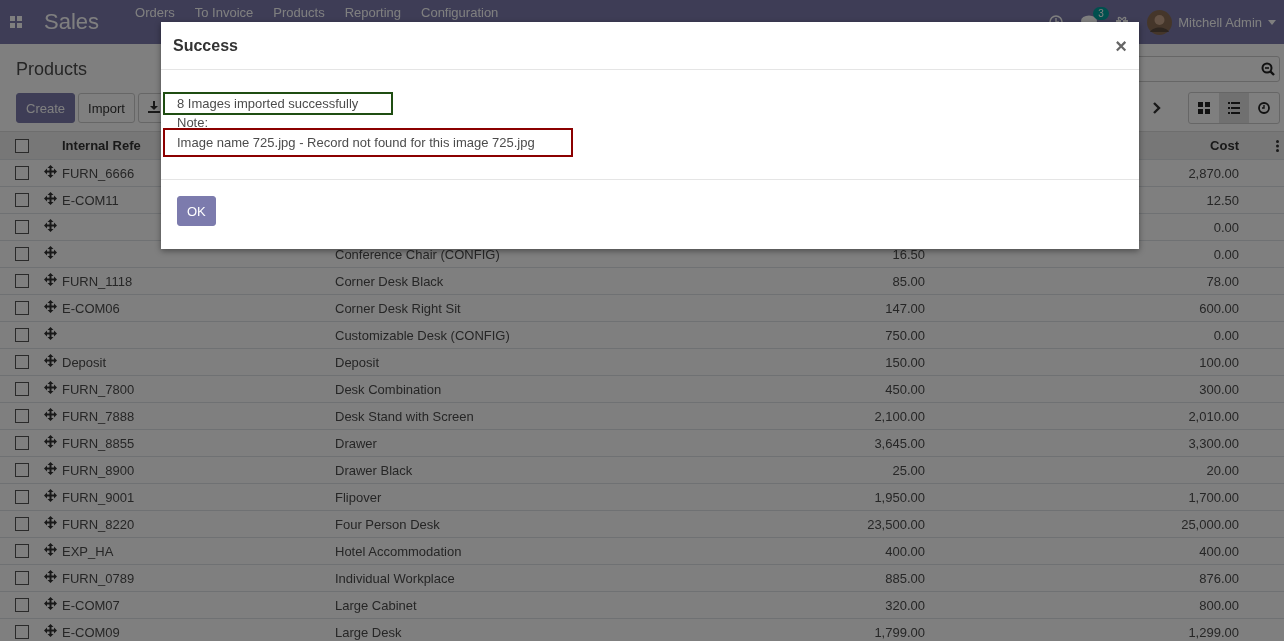 This screenshot has width=1284, height=641. Describe the element at coordinates (1219, 308) in the screenshot. I see `table-cell: 600.00` at that location.